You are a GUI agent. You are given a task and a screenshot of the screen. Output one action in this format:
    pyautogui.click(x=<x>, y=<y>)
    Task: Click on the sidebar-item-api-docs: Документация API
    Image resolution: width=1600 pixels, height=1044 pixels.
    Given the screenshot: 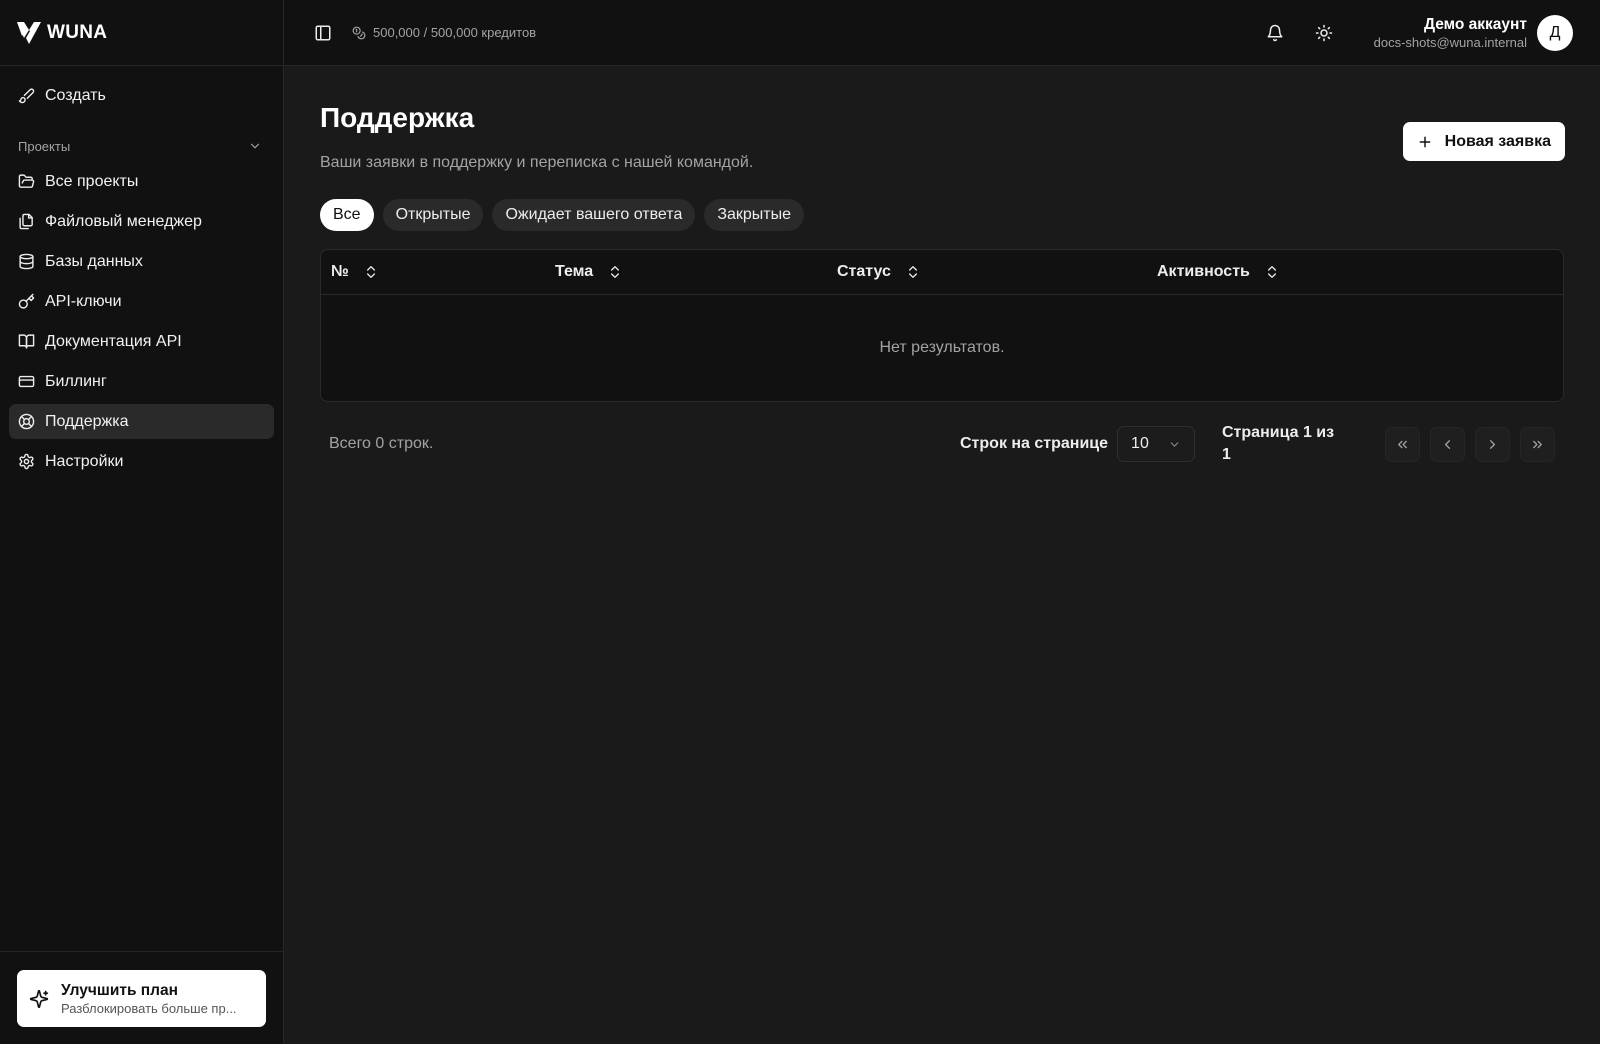 What is the action you would take?
    pyautogui.click(x=141, y=341)
    